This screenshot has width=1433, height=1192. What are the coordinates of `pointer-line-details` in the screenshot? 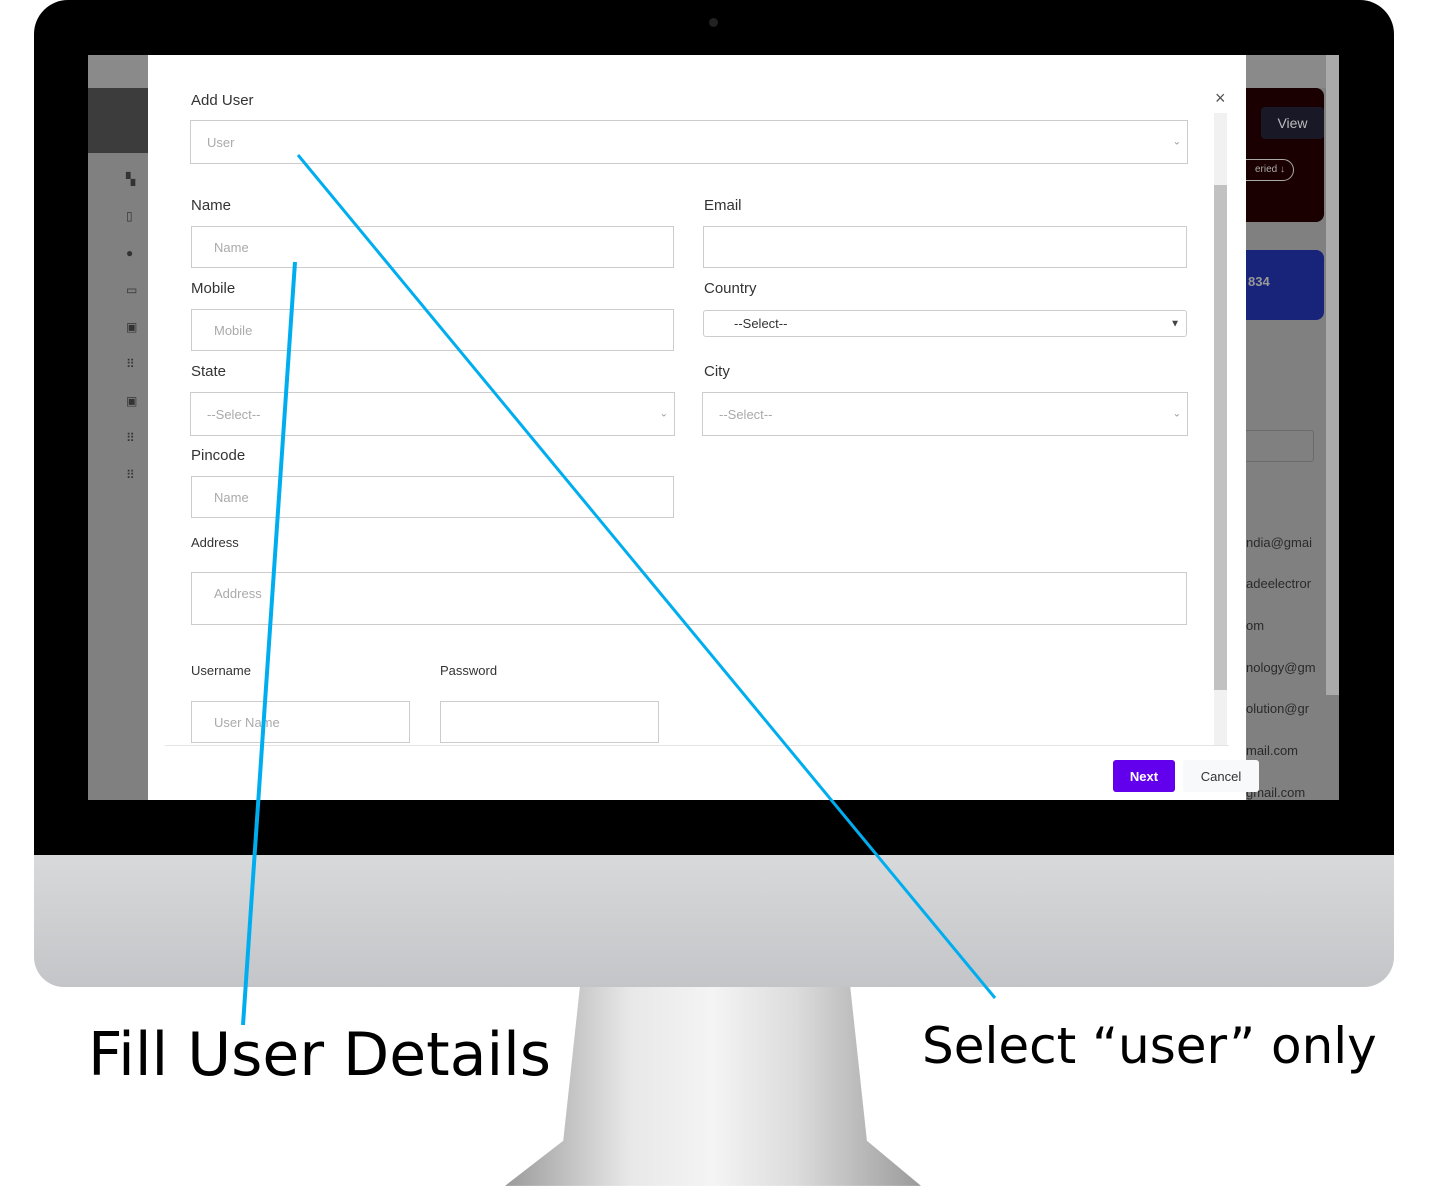 It's located at (269, 643).